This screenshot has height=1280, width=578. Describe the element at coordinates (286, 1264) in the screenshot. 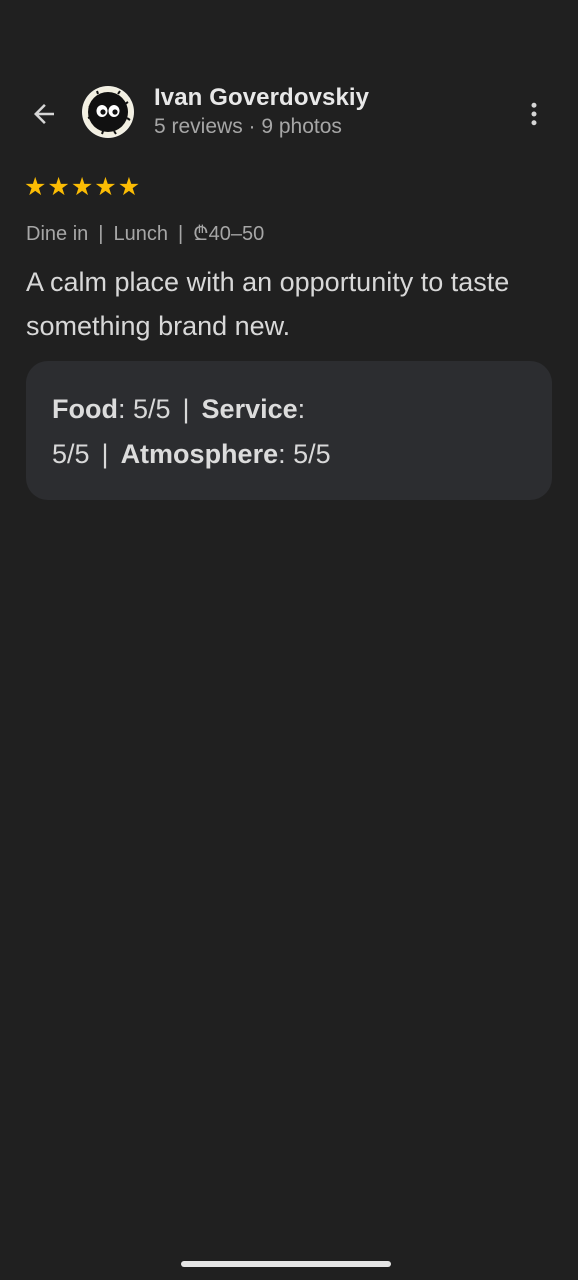

I see `home-indicator` at that location.